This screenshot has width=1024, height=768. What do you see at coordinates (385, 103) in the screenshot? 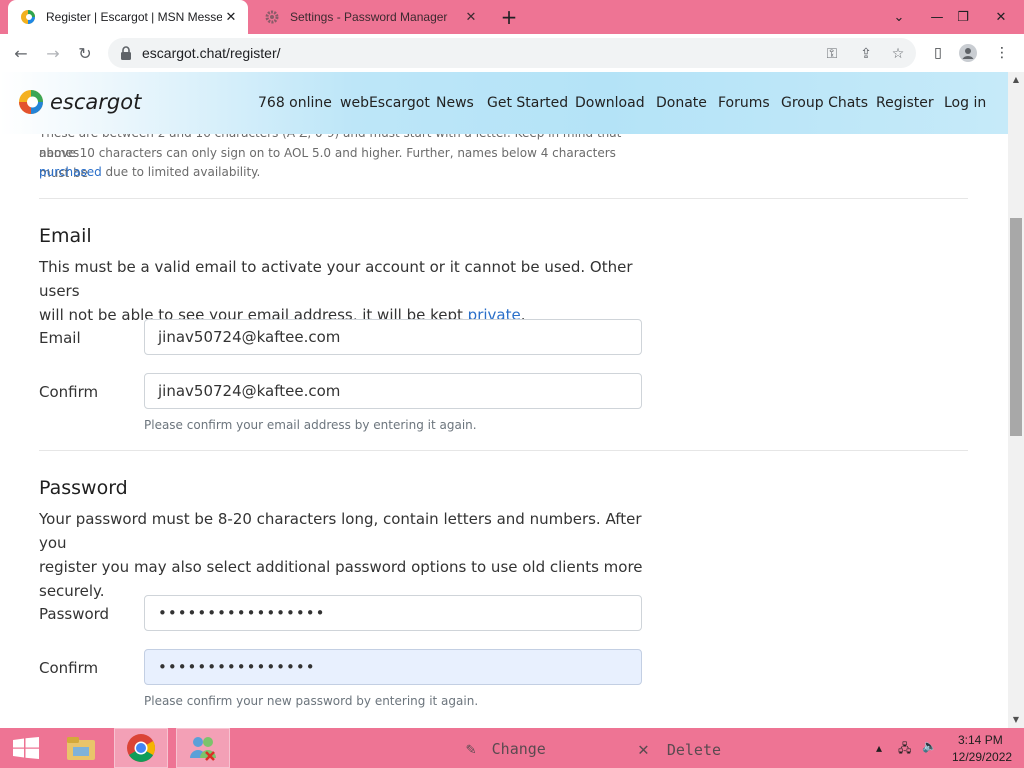
I see `nav-webescargot: webEscargot` at bounding box center [385, 103].